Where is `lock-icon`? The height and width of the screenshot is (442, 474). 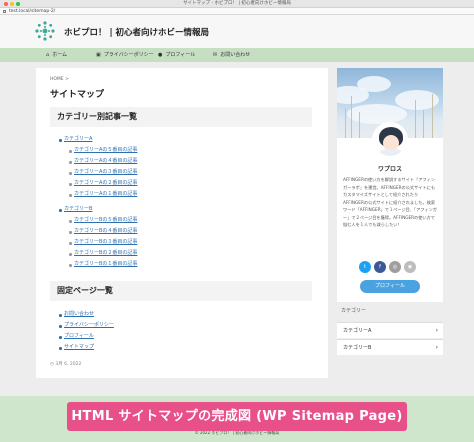 lock-icon is located at coordinates (4, 11).